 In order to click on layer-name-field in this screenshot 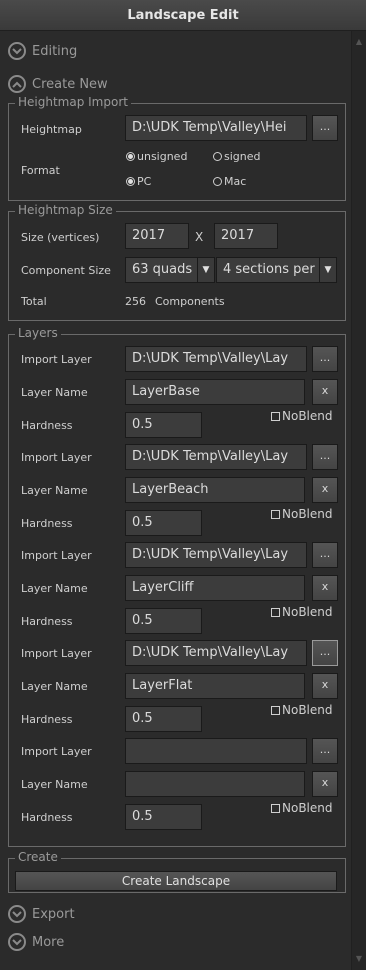, I will do `click(215, 784)`.